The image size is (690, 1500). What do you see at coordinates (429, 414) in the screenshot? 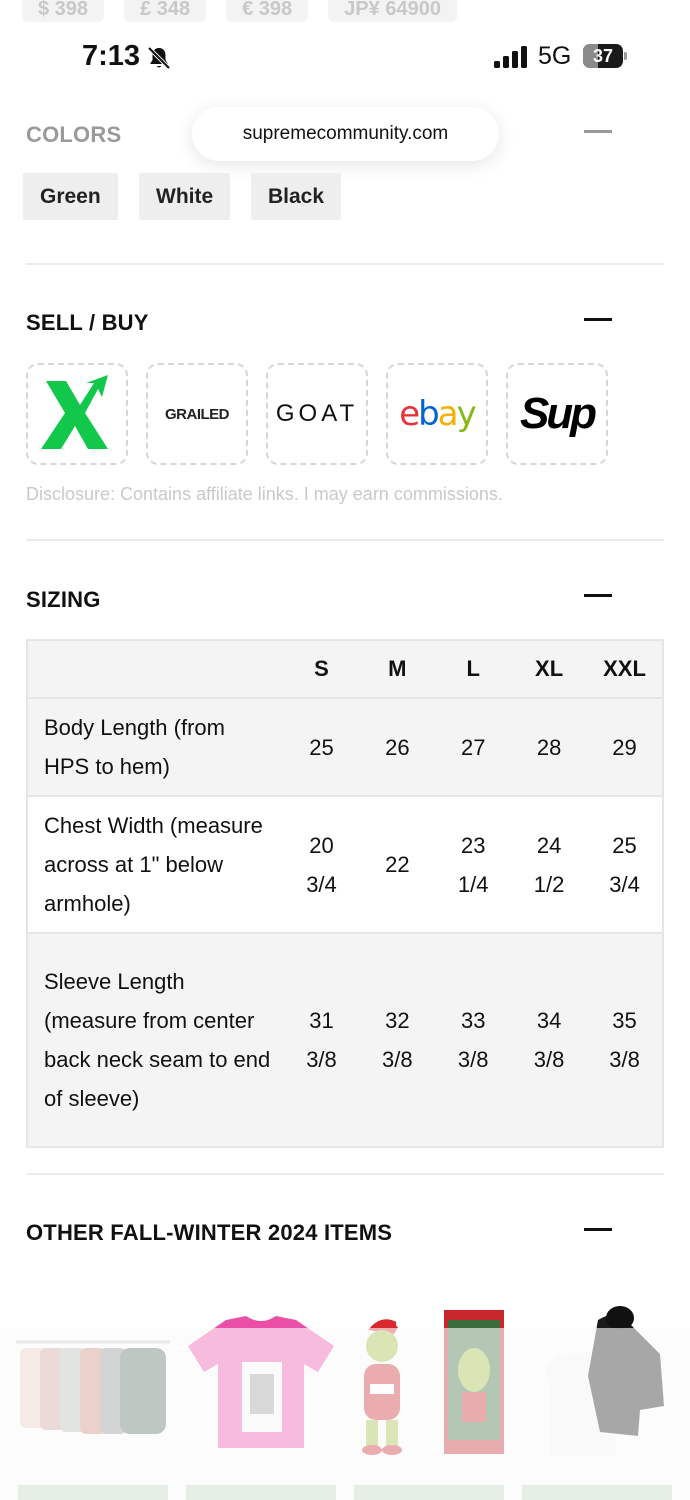
I see `ebay-letter: b` at bounding box center [429, 414].